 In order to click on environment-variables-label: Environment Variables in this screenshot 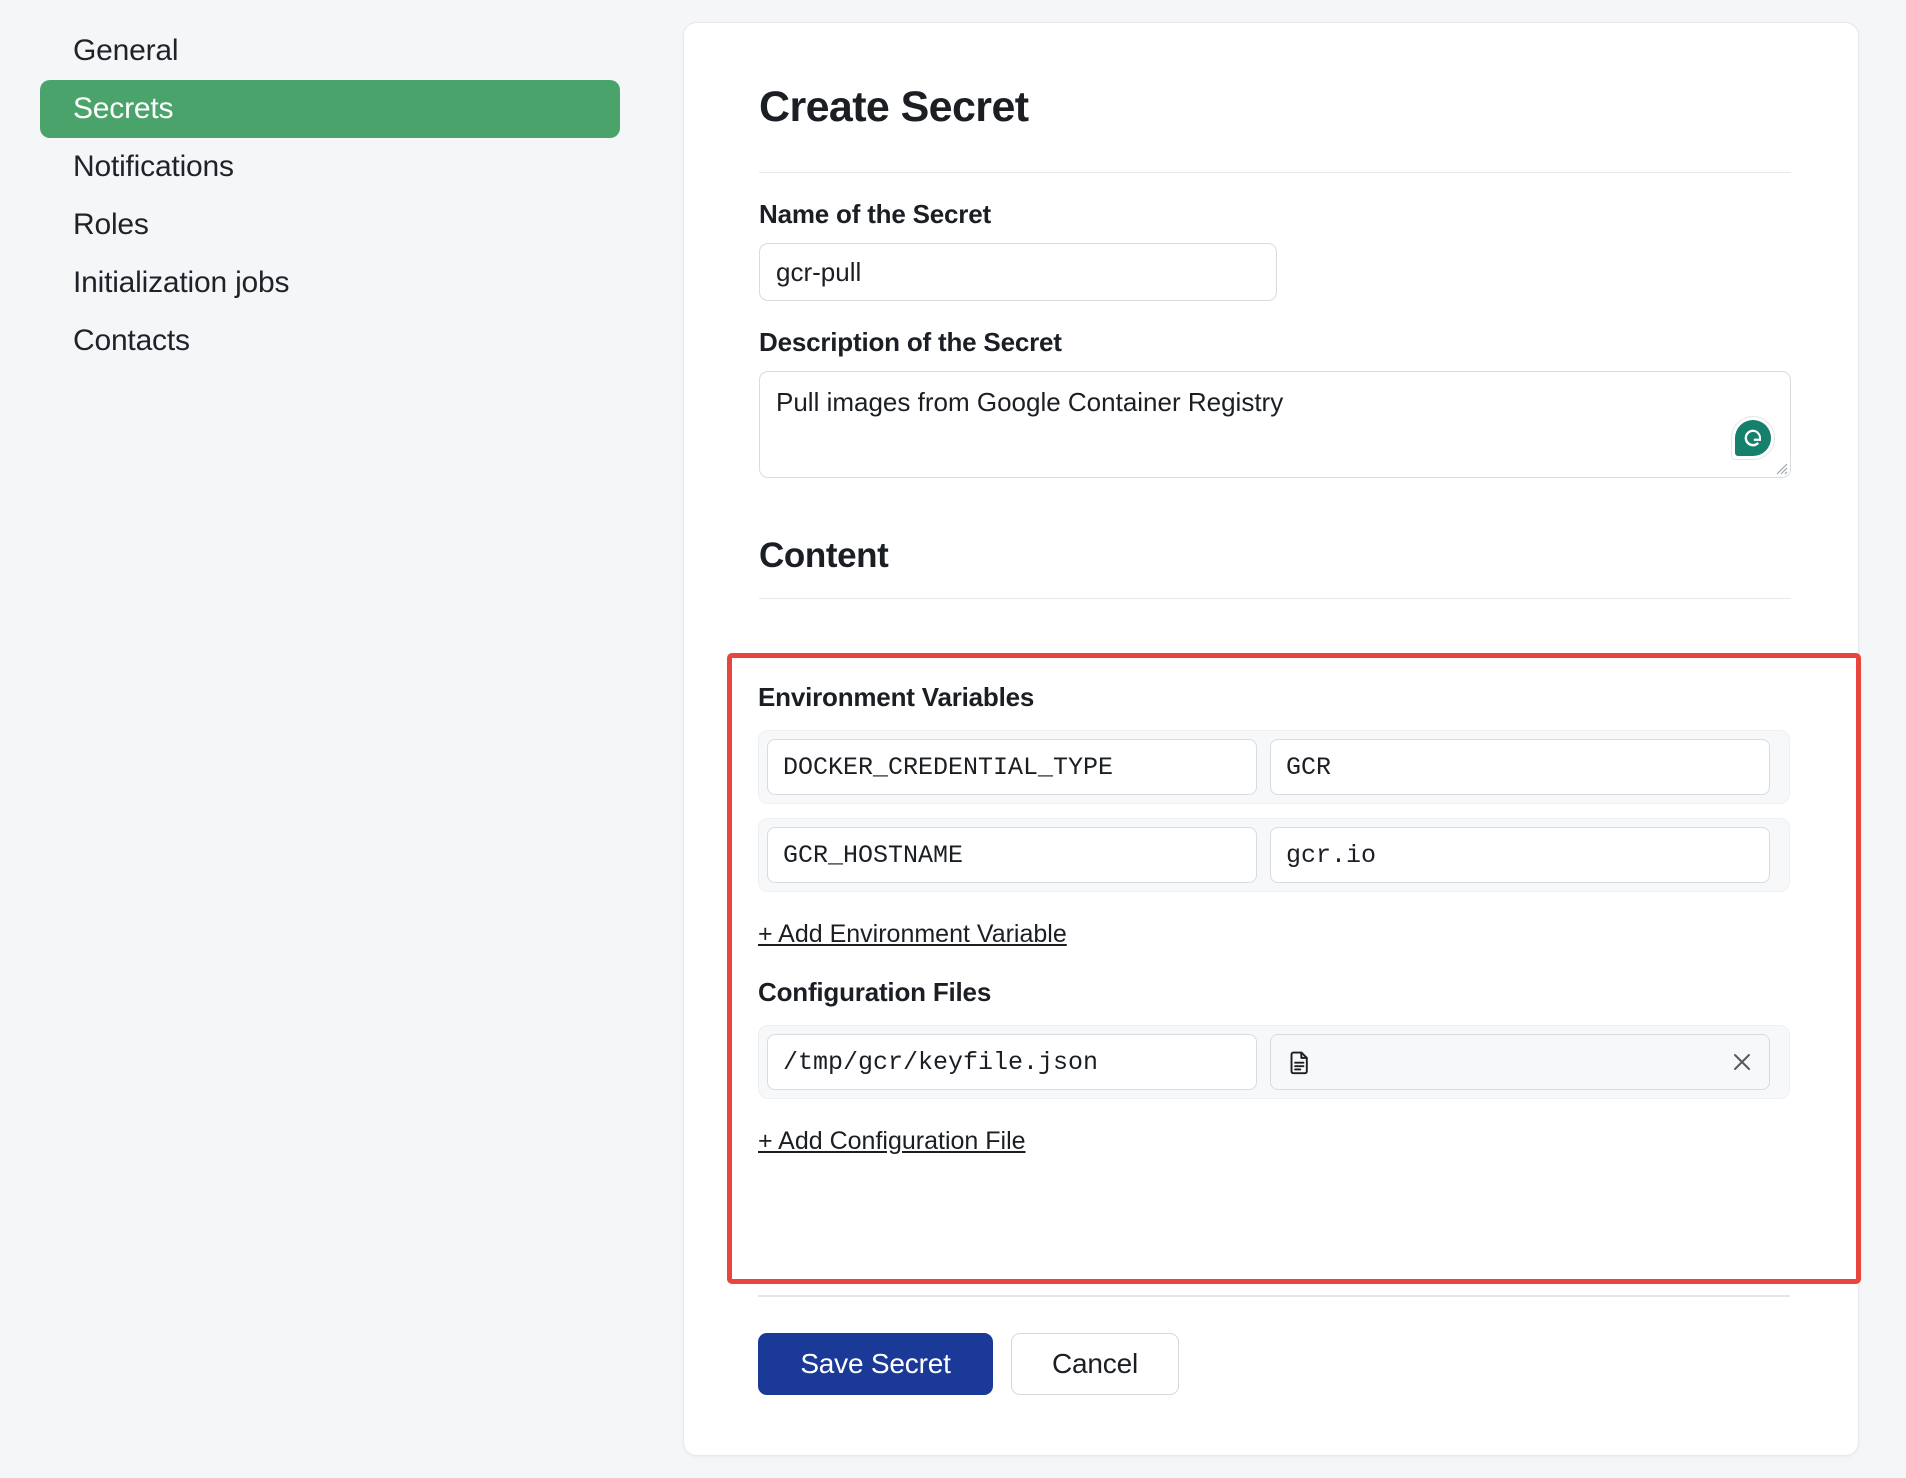, I will do `click(896, 697)`.